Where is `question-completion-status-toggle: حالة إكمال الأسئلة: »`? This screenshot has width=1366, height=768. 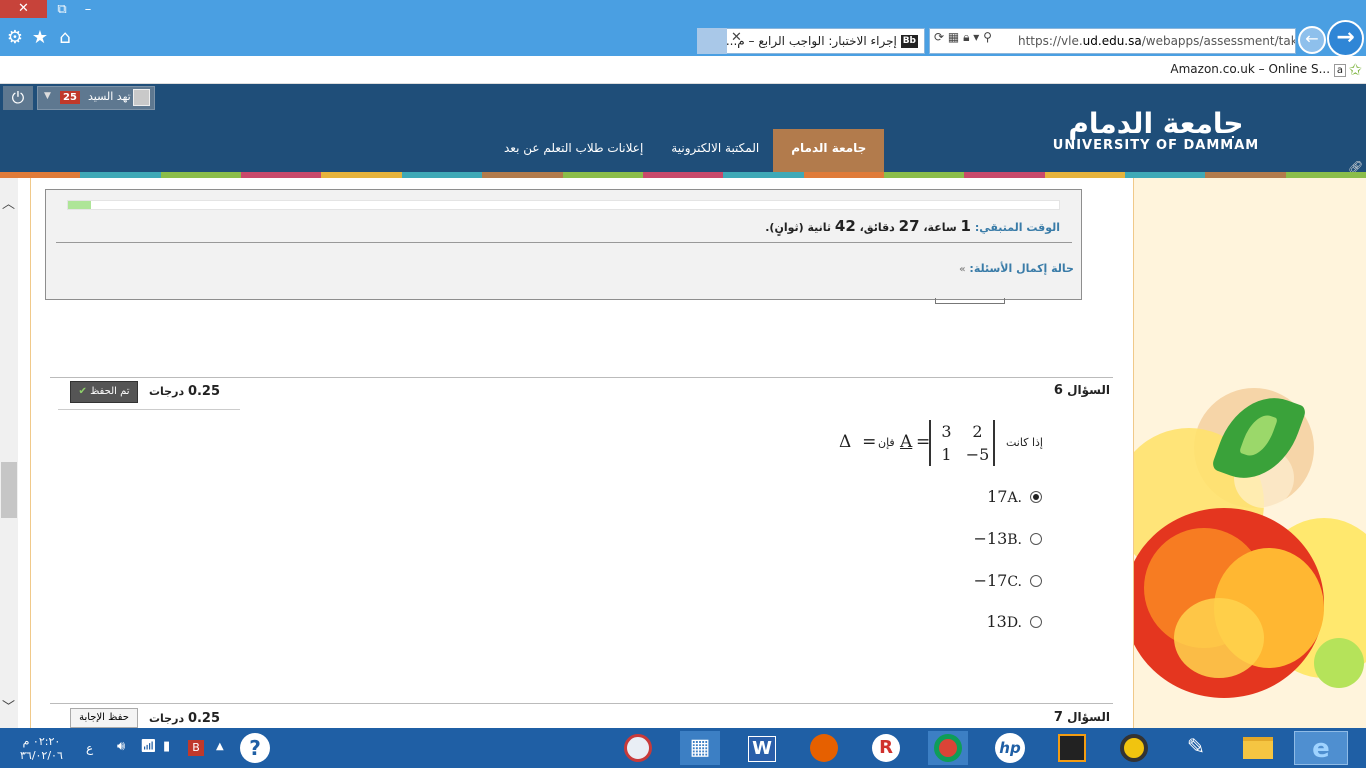 question-completion-status-toggle: حالة إكمال الأسئلة: » is located at coordinates (1016, 268).